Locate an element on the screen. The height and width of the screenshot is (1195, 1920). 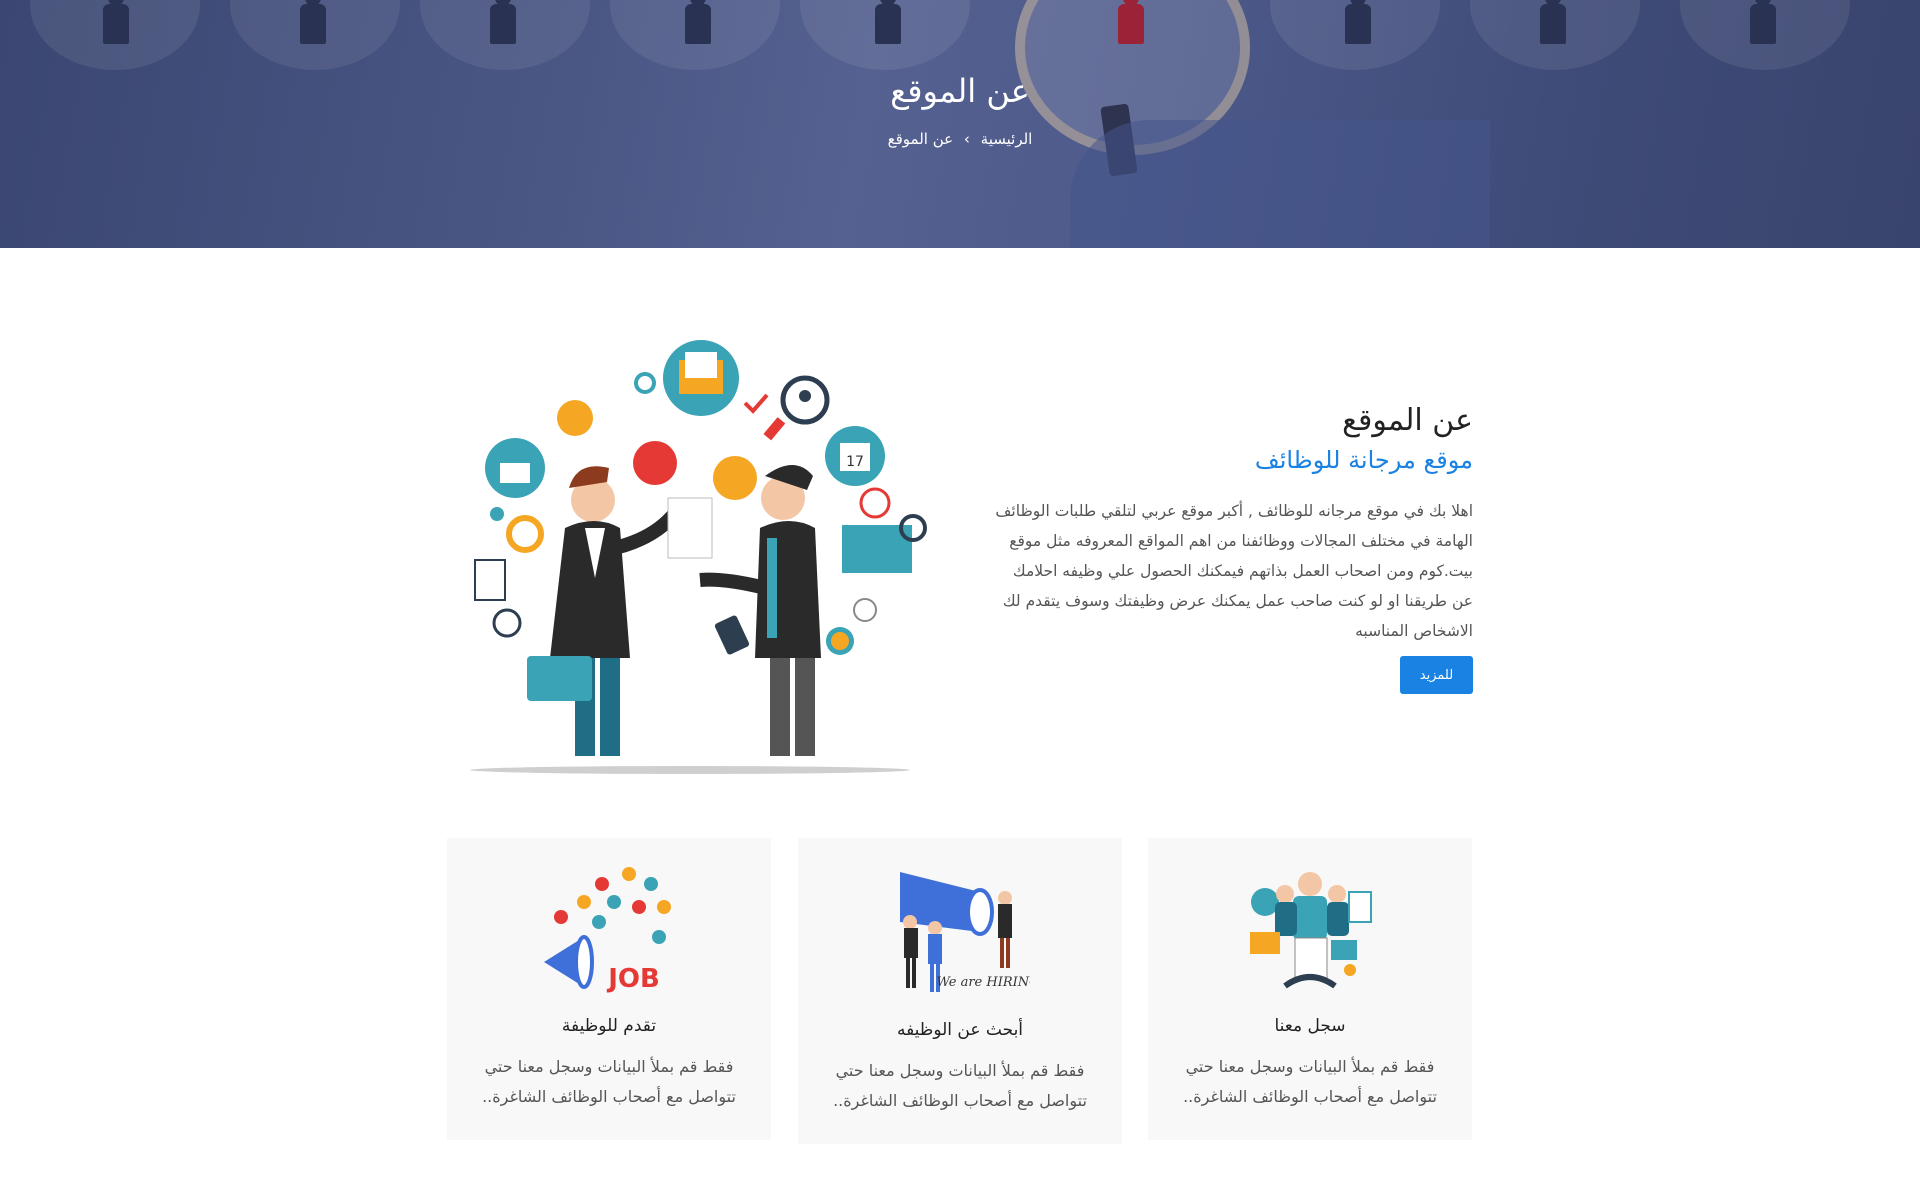
phone-icon is located at coordinates (732, 635).